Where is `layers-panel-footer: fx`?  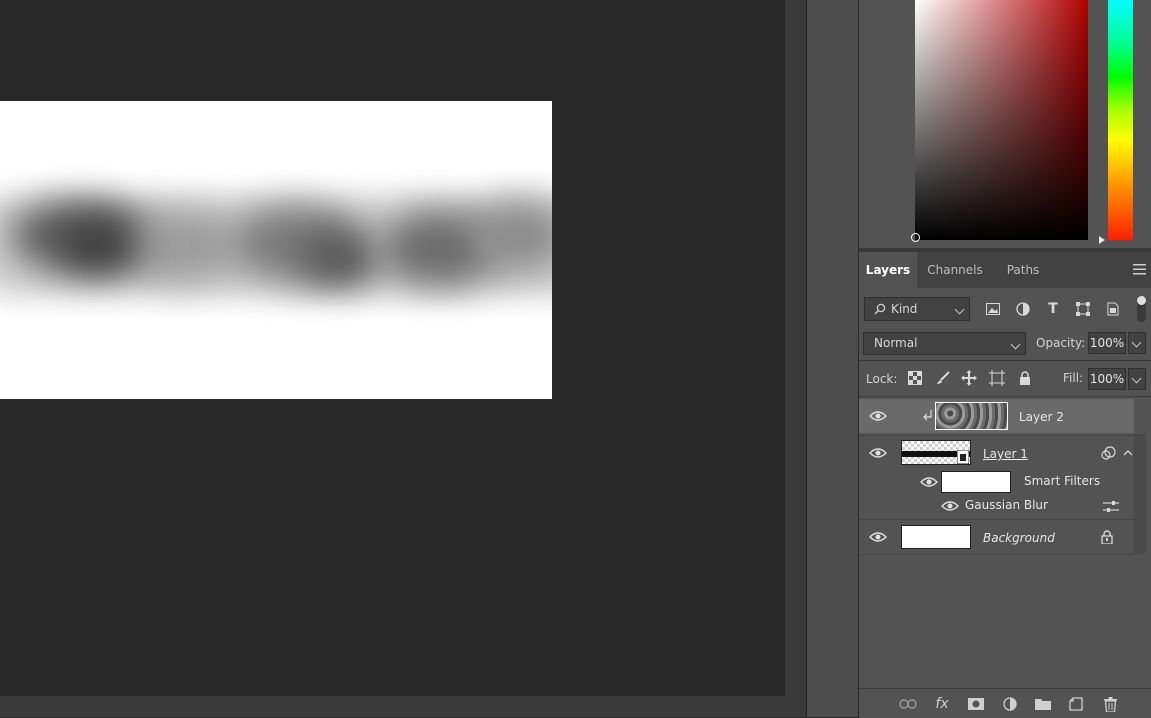
layers-panel-footer: fx is located at coordinates (1005, 703).